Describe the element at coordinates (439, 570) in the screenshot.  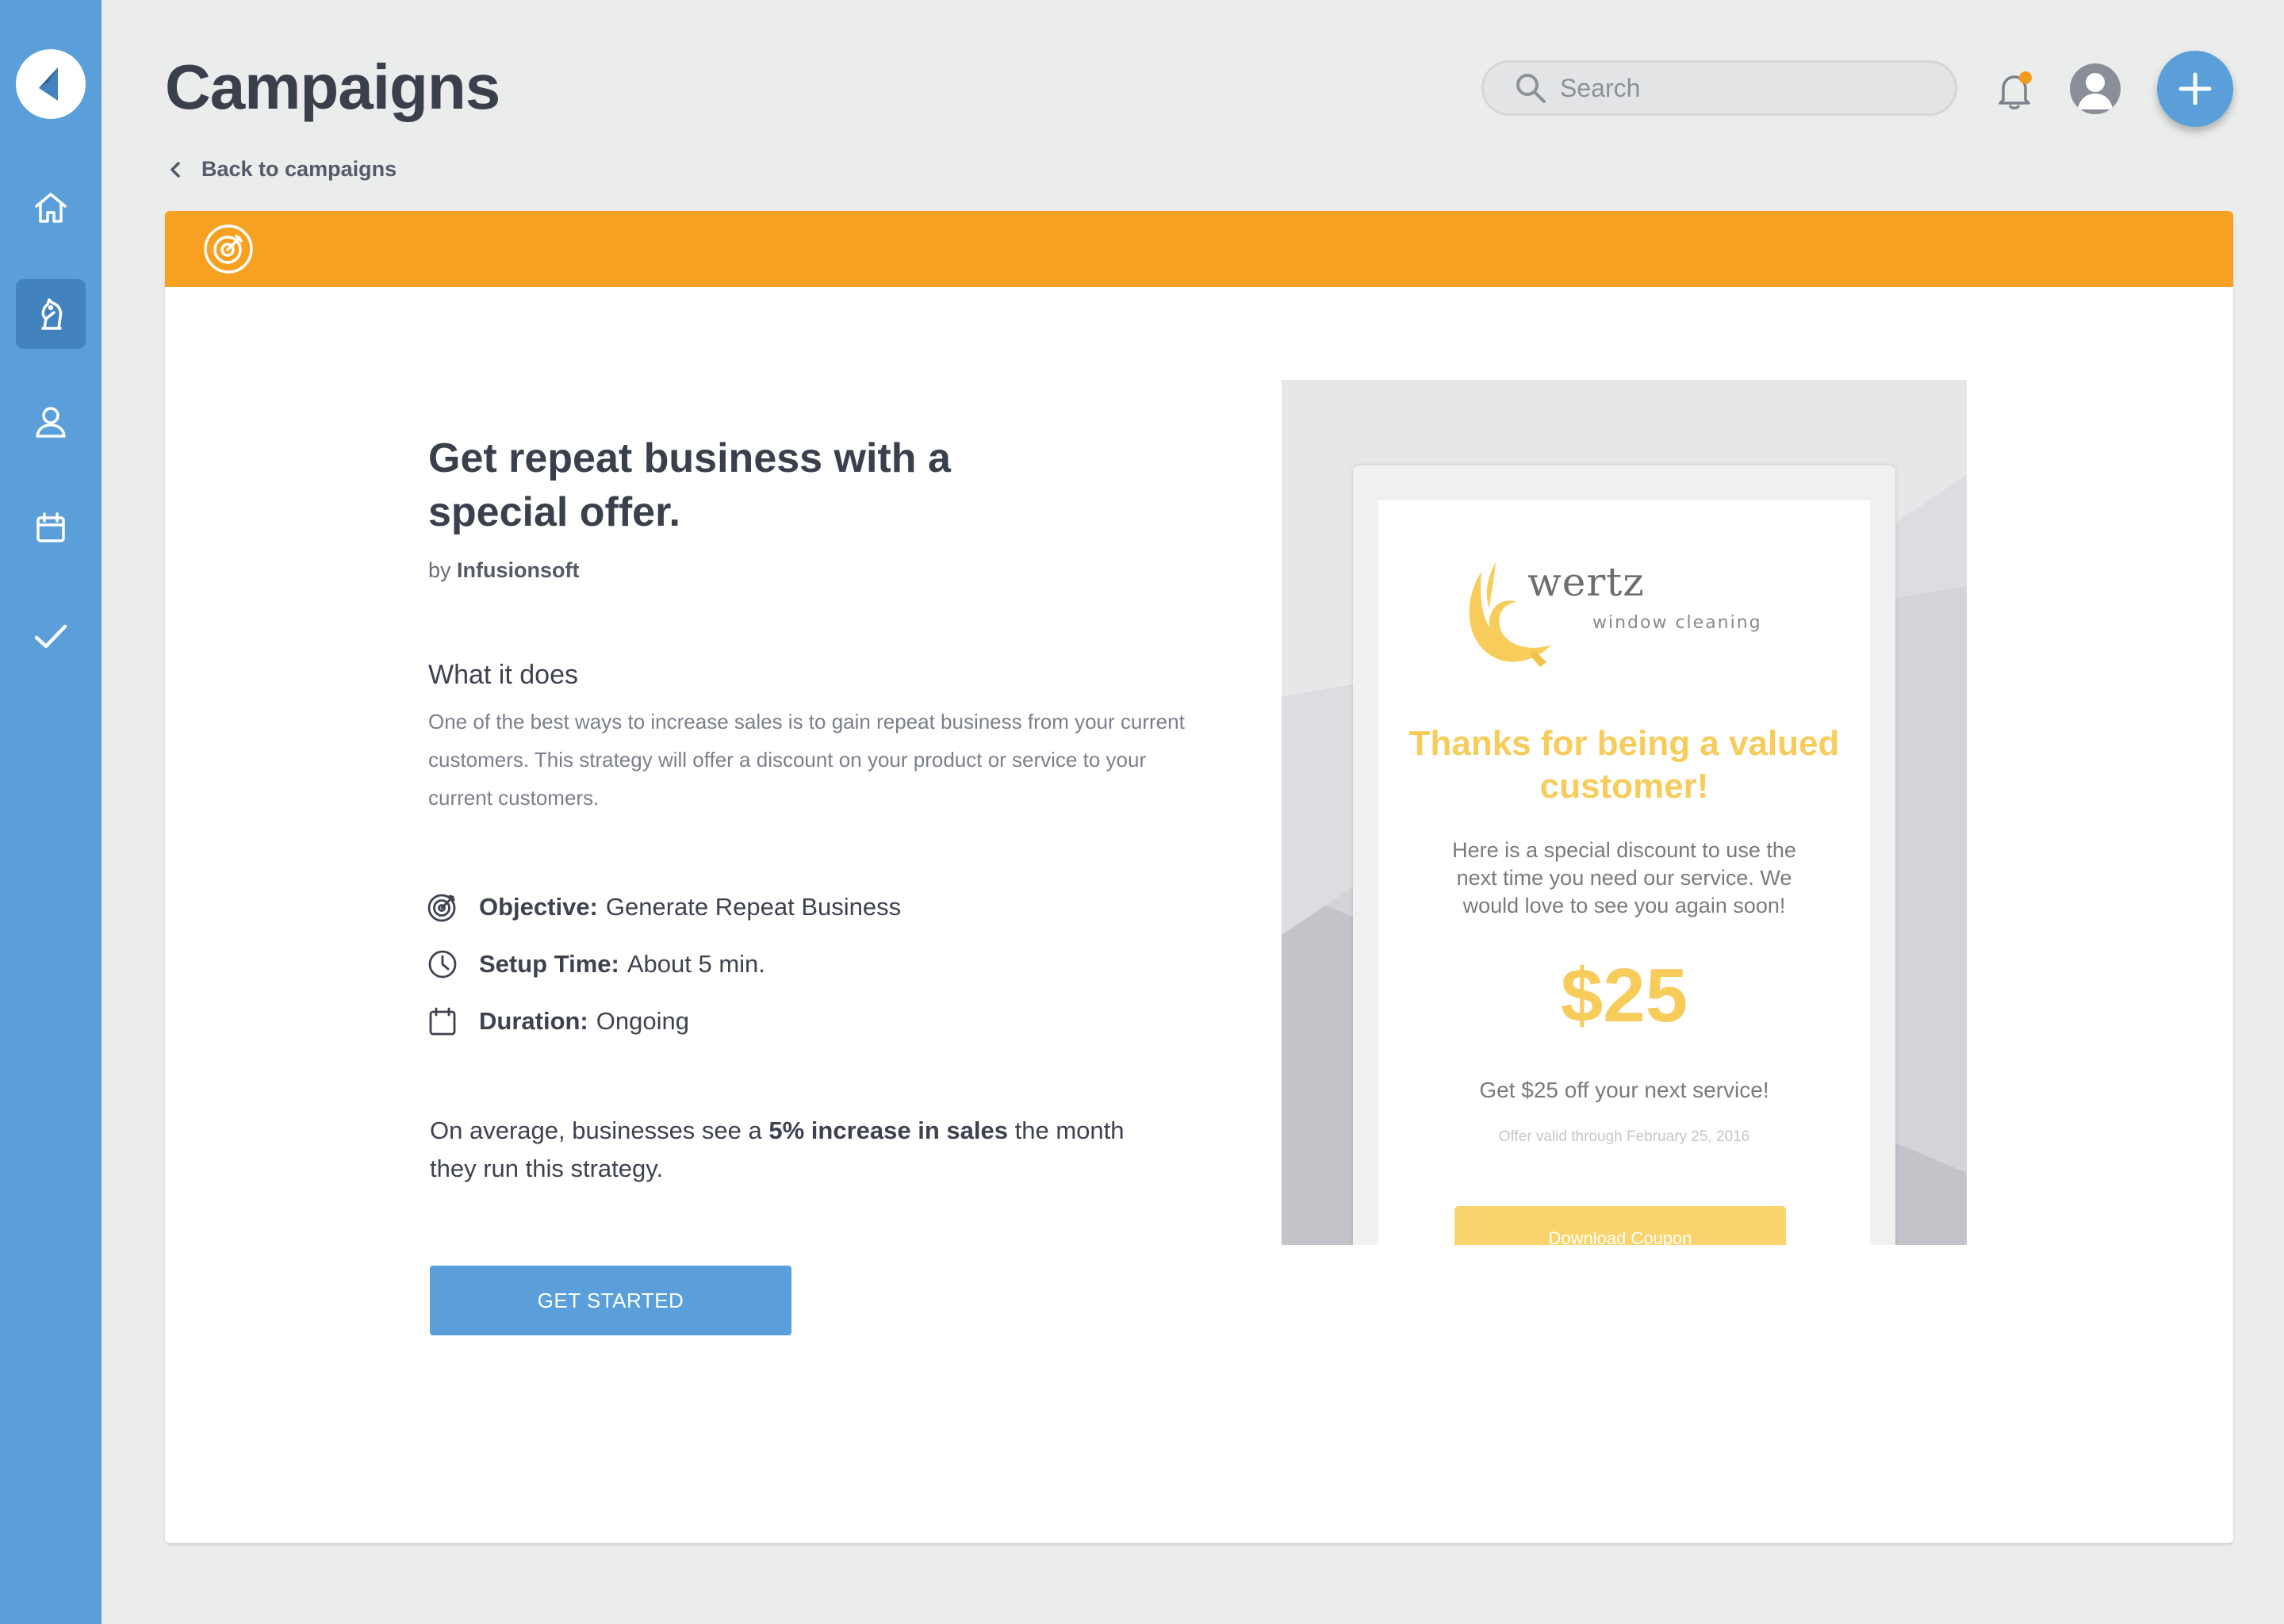
I see `byline-prefix: by` at that location.